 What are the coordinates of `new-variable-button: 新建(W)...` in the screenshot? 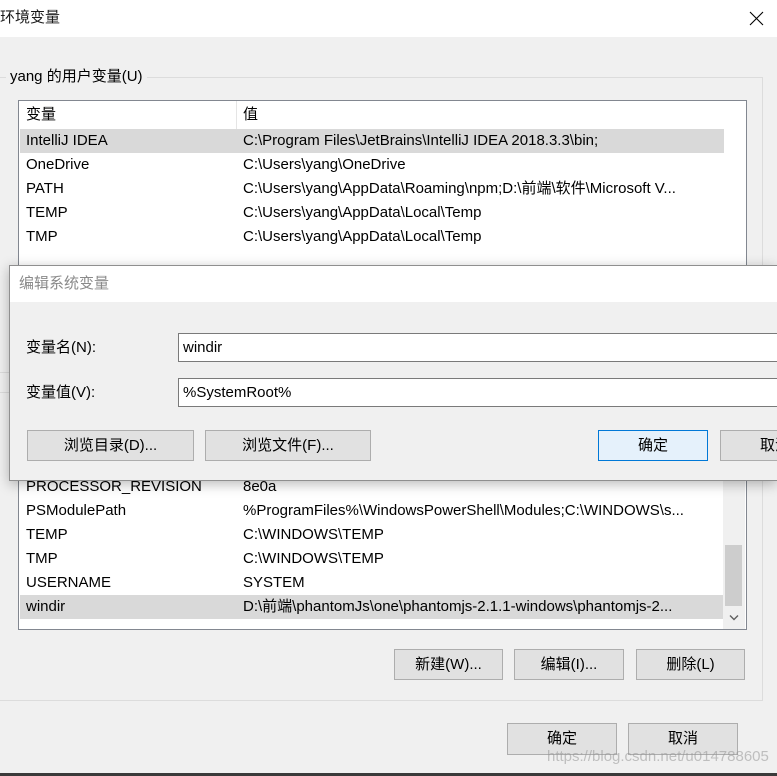 It's located at (448, 664).